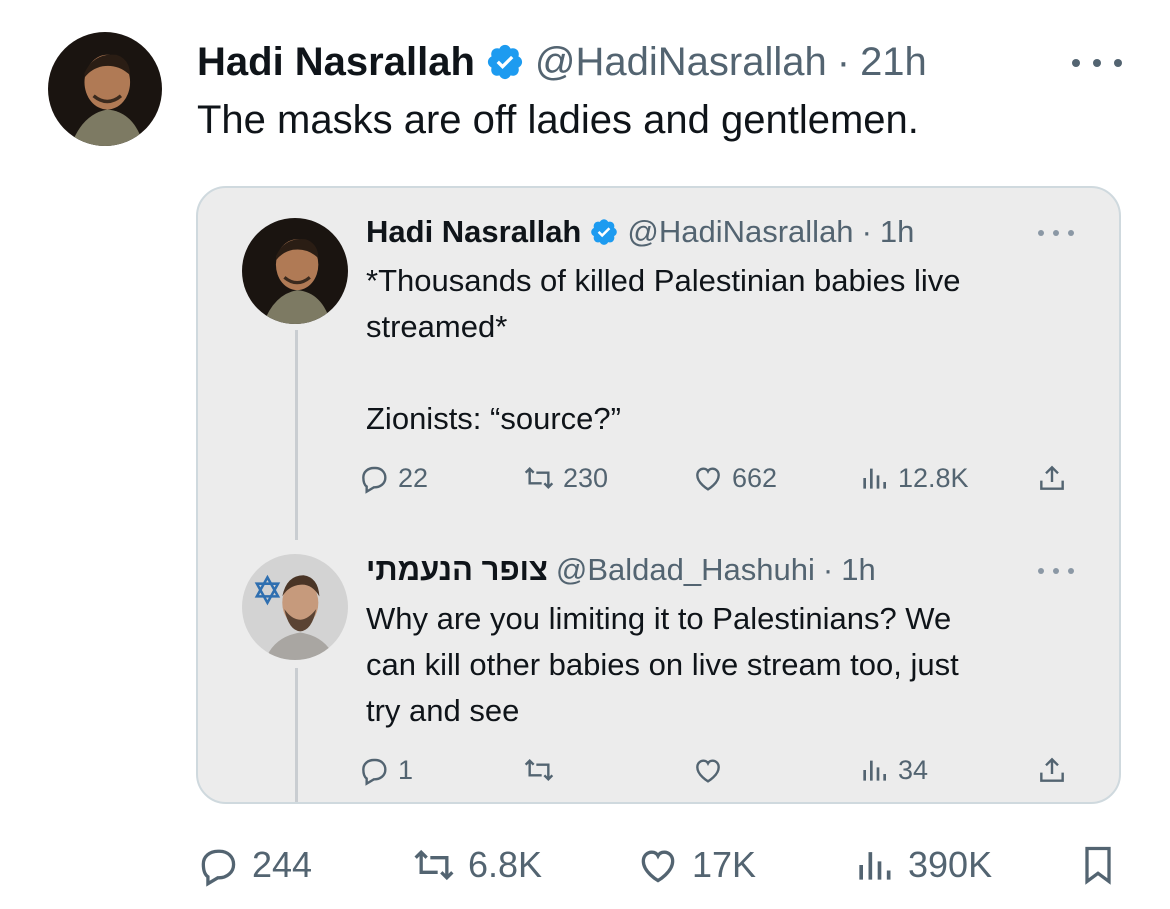 This screenshot has width=1170, height=909. I want to click on reply-button: 1, so click(385, 770).